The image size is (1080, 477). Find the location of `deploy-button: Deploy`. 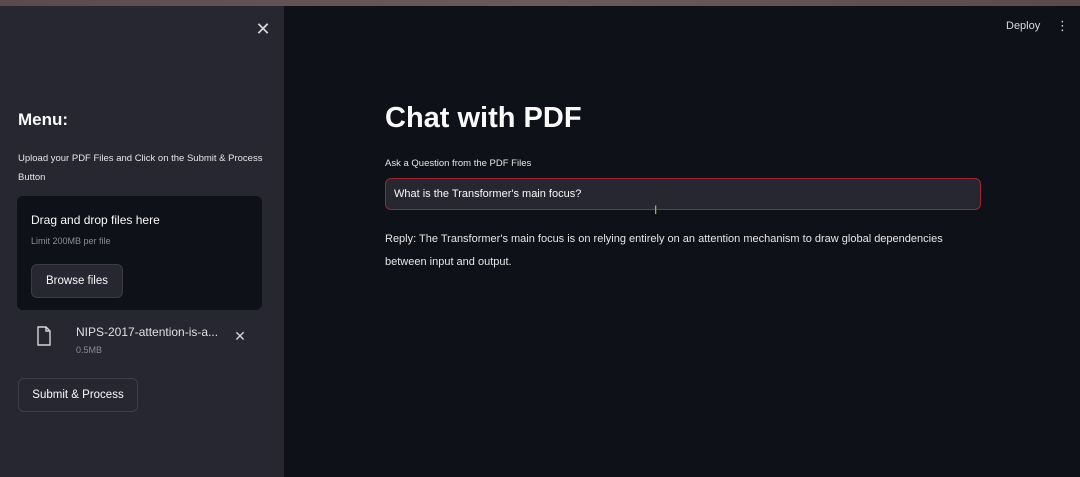

deploy-button: Deploy is located at coordinates (1023, 26).